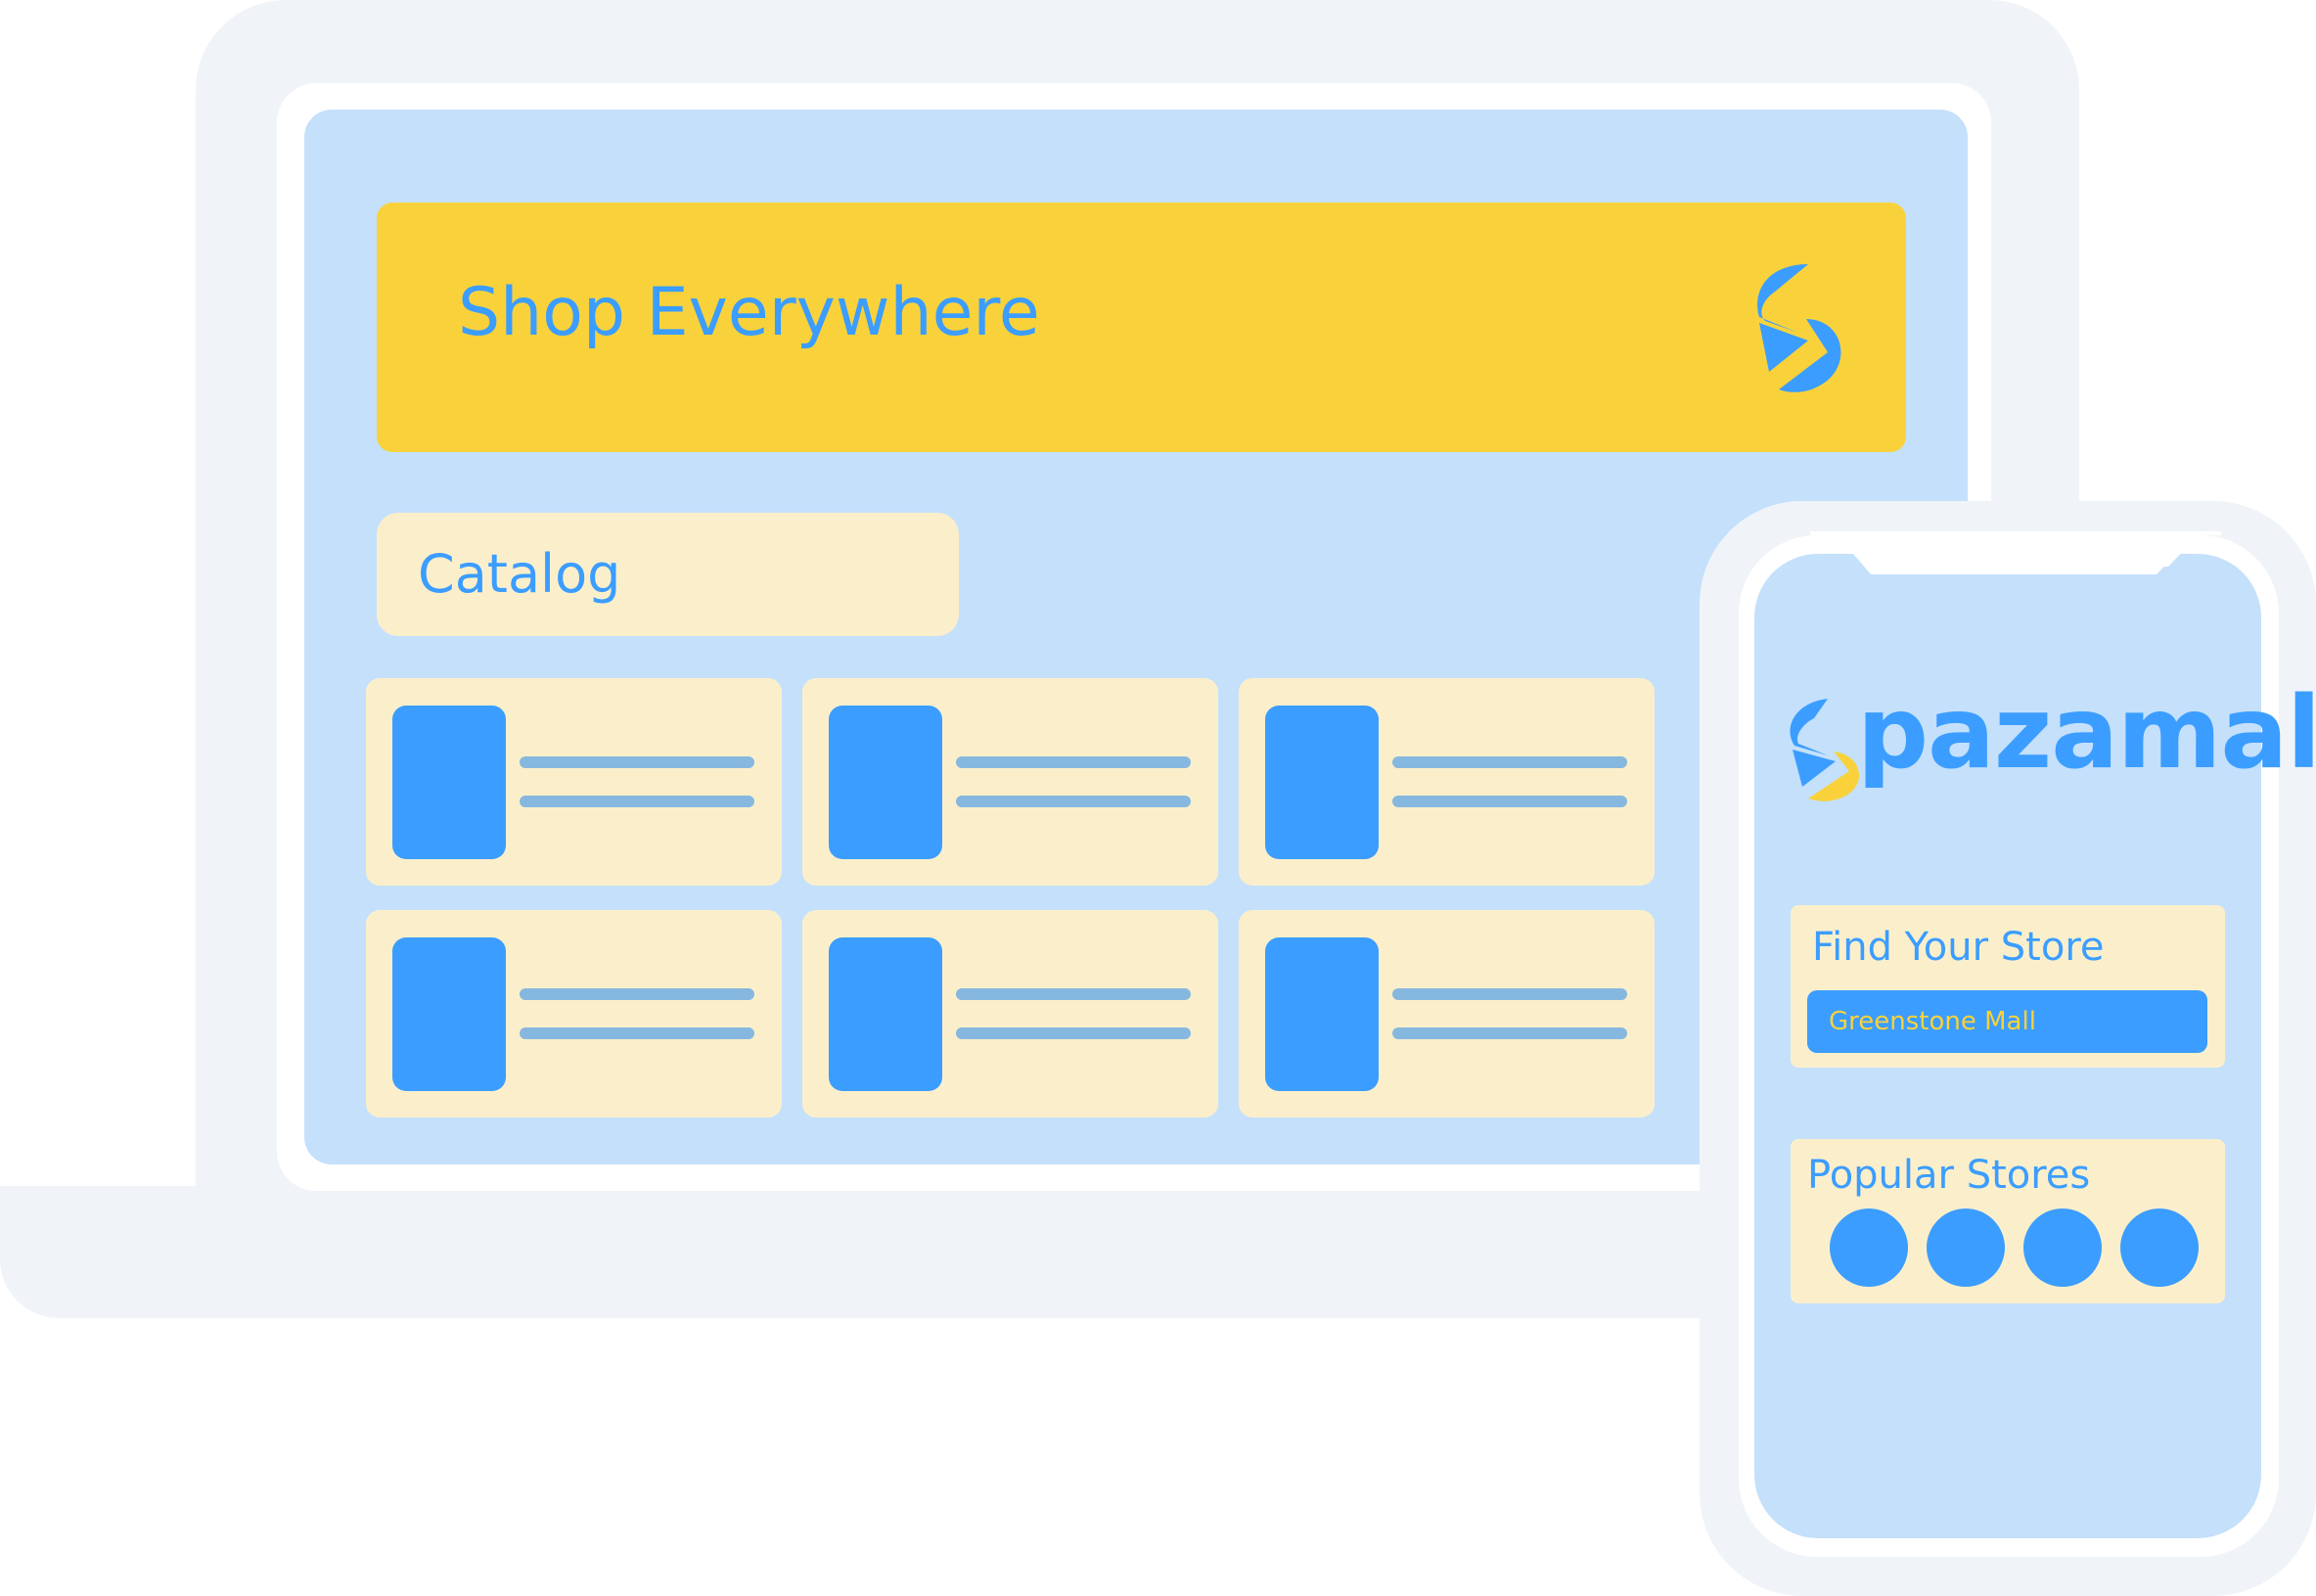 This screenshot has width=2316, height=1596. I want to click on spazamall-logo-icon, so click(1800, 328).